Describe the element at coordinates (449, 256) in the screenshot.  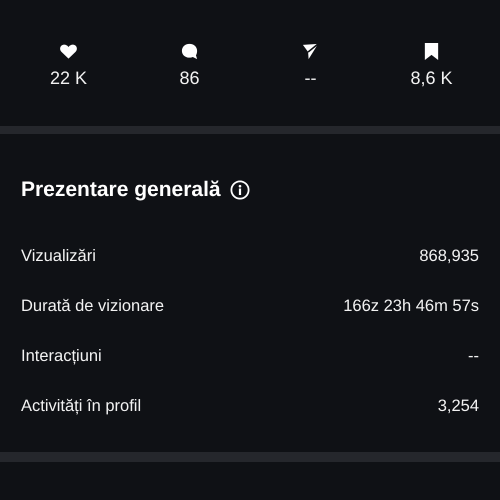
I see `metric-value: 868,935` at that location.